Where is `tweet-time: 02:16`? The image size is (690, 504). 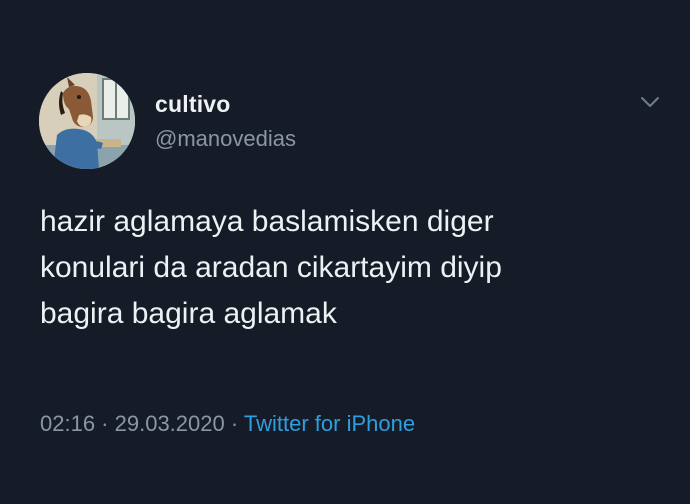 tweet-time: 02:16 is located at coordinates (67, 423).